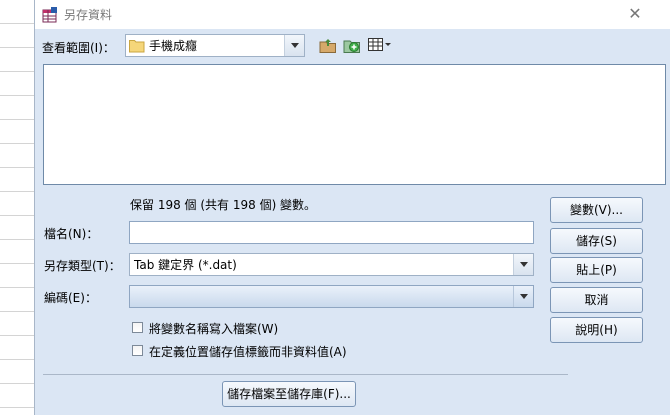  Describe the element at coordinates (331, 264) in the screenshot. I see `savetype-combo: Tab 鍵定界 (*.dat)` at that location.